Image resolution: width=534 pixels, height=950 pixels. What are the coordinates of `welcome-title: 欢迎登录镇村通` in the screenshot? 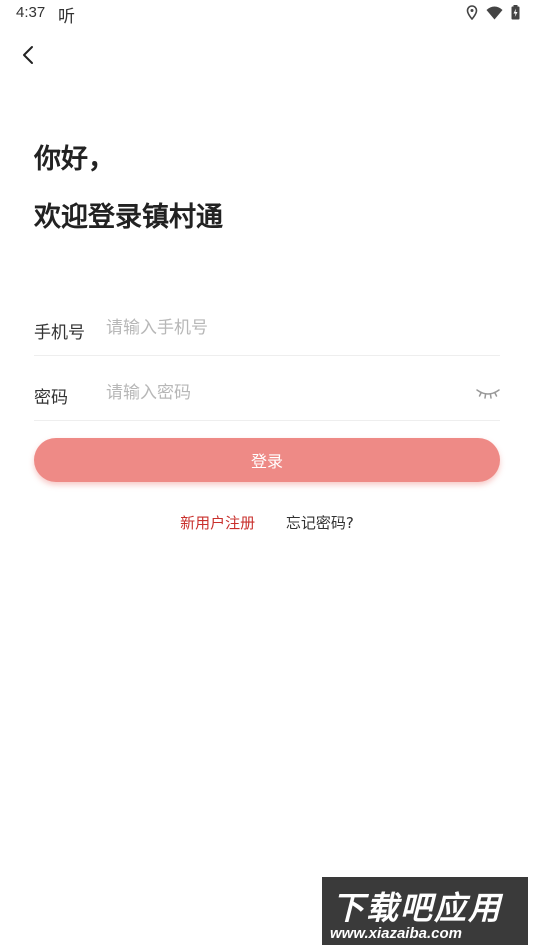 It's located at (128, 217).